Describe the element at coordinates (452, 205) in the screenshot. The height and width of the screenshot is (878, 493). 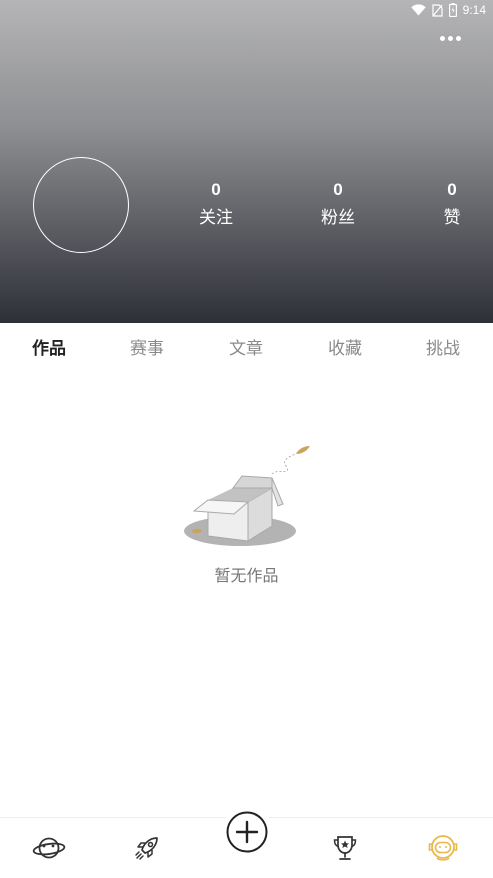
I see `stat-likes: 0 赞` at that location.